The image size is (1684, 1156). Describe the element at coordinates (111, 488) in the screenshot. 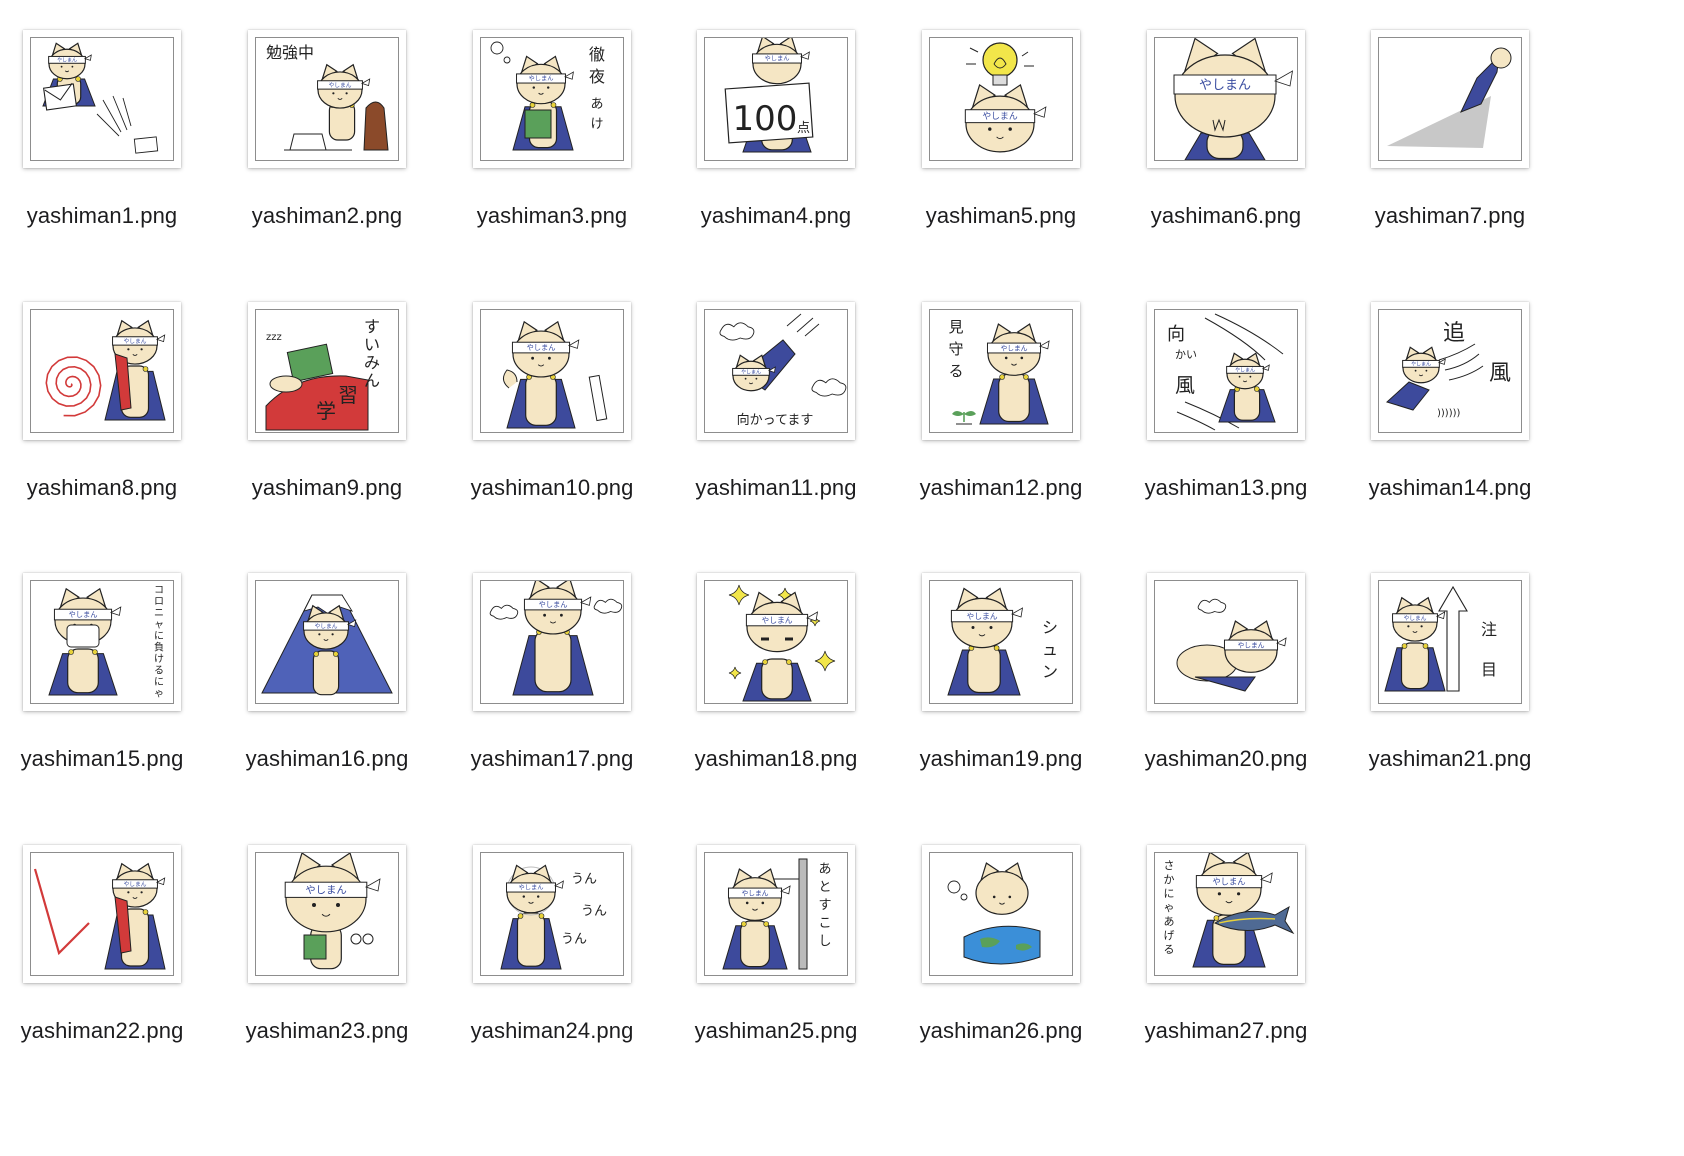

I see `file-name-label: yashiman8.png` at that location.